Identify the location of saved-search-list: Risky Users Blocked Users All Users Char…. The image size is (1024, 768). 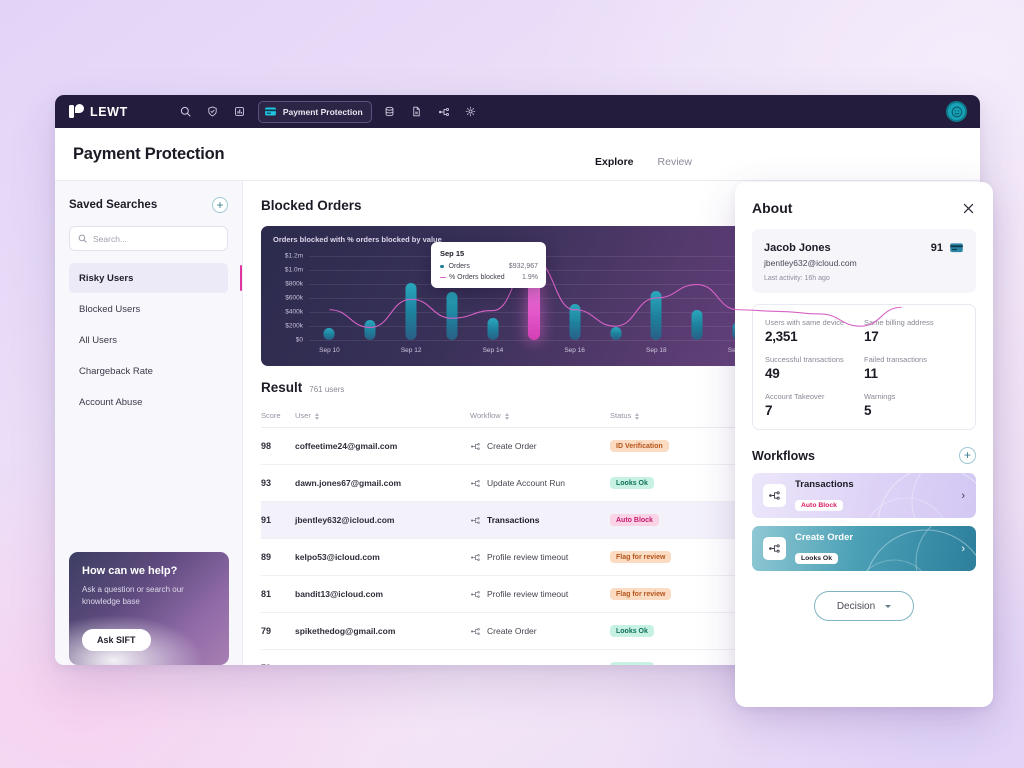
(155, 340).